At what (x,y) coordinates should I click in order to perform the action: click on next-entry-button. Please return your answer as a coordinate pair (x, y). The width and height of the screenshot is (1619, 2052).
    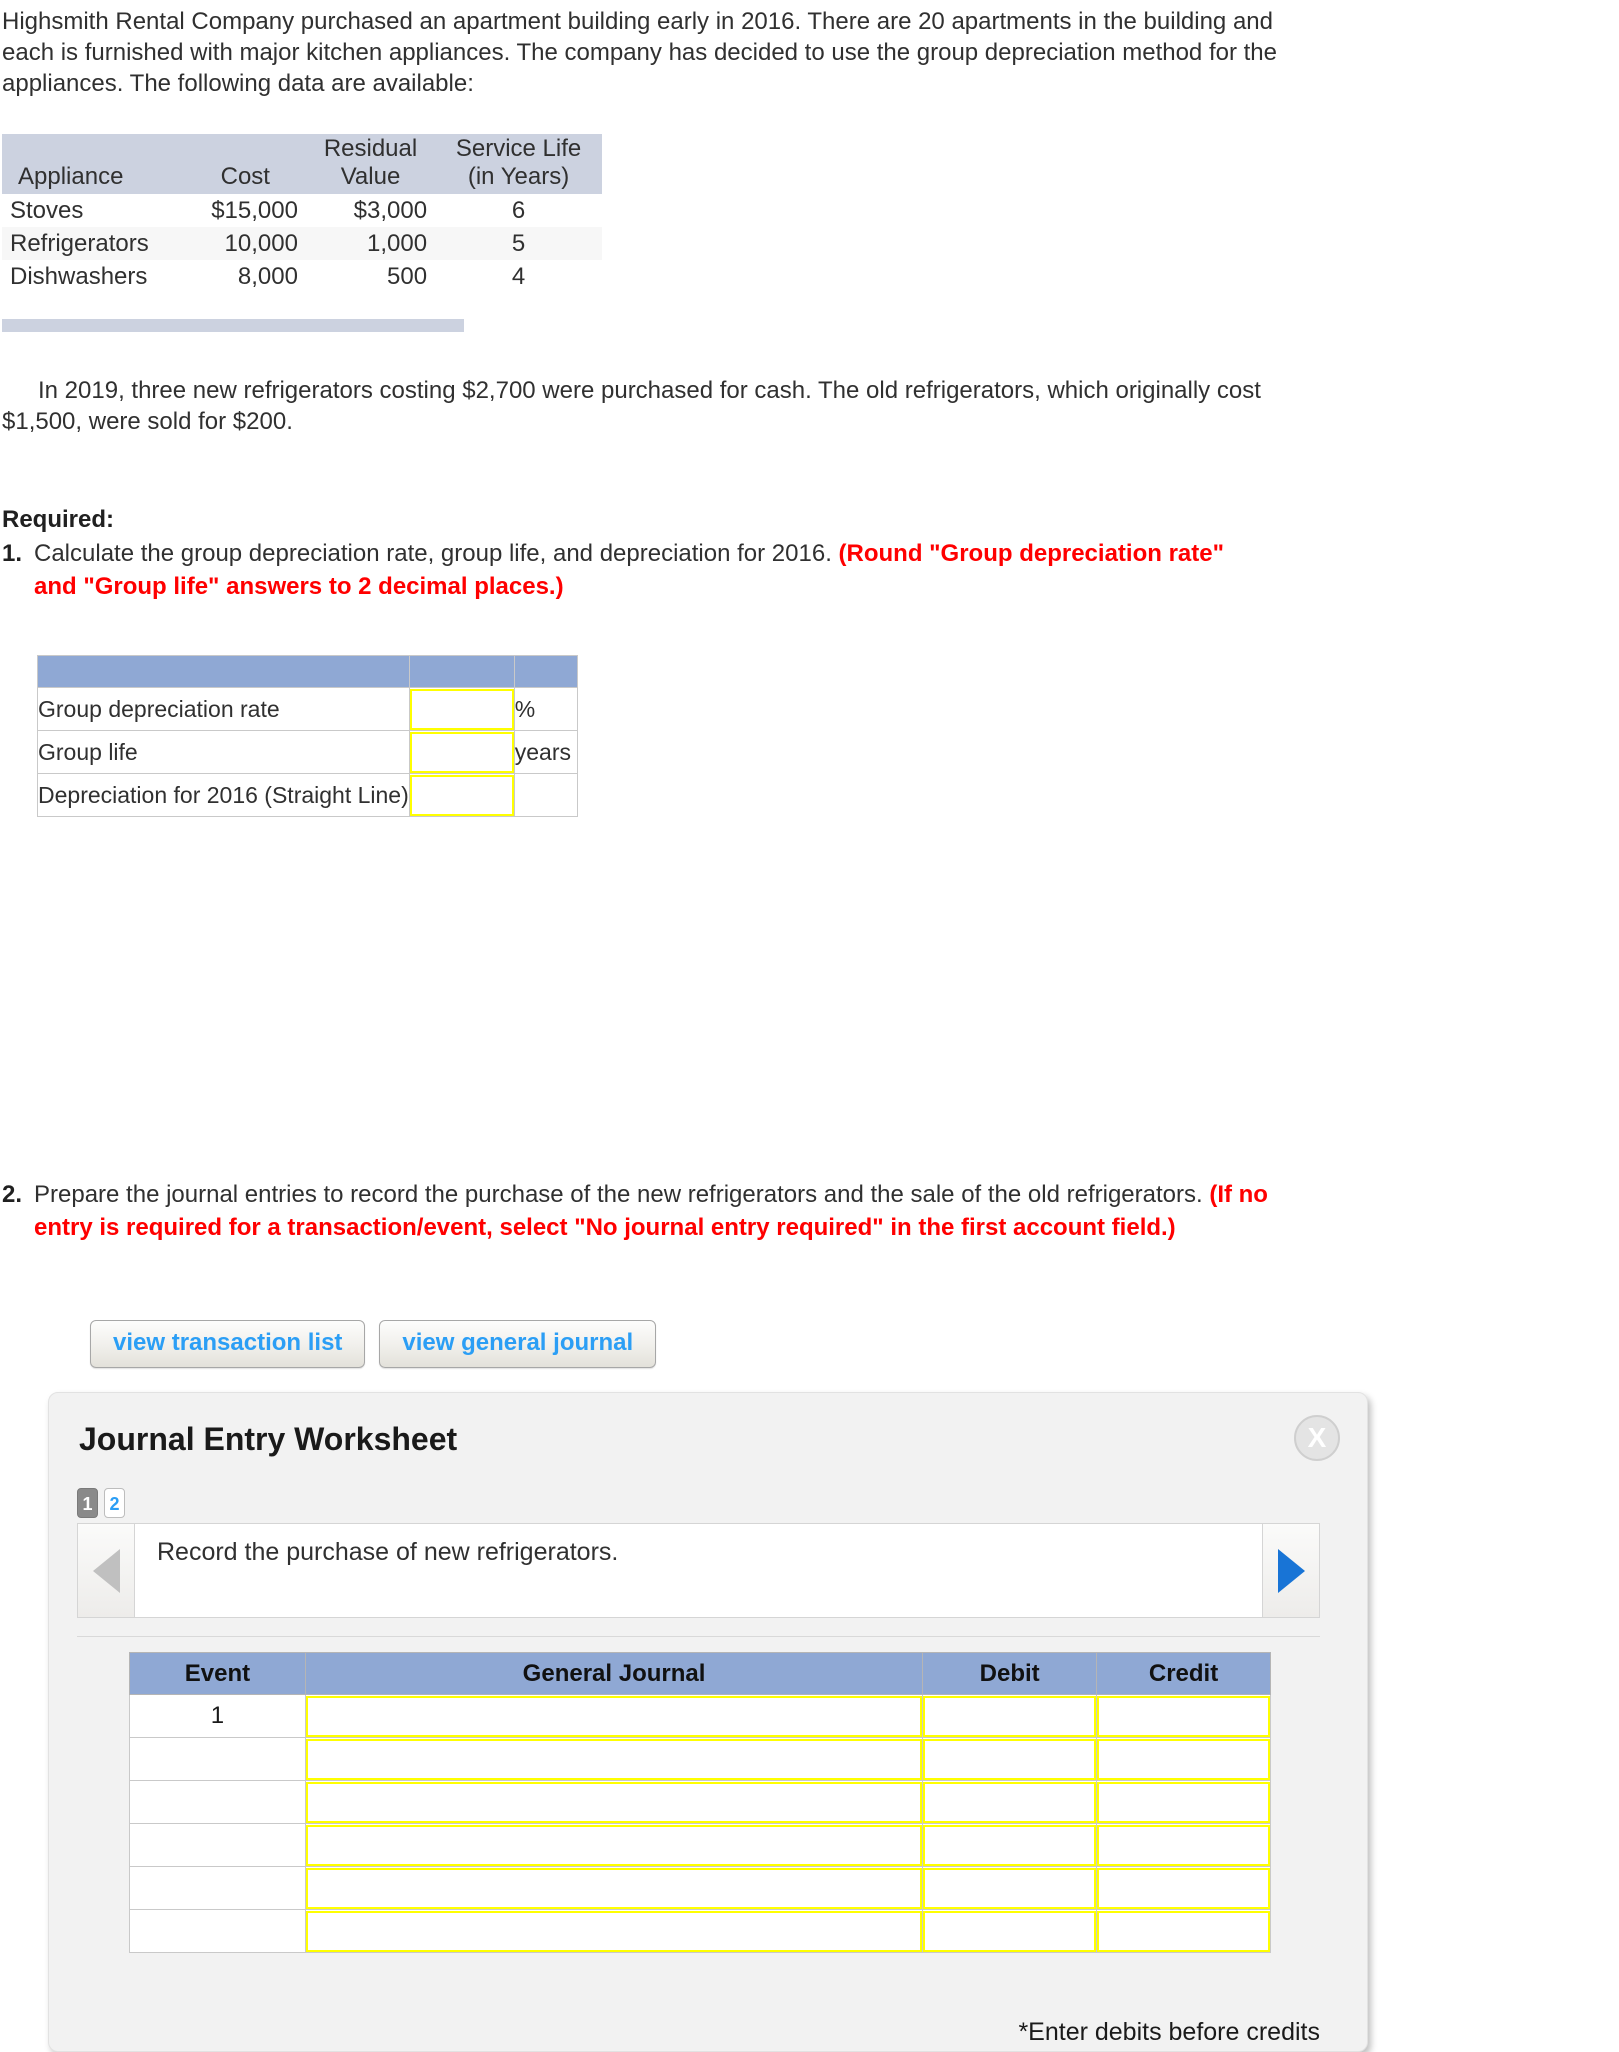
    Looking at the image, I should click on (1290, 1570).